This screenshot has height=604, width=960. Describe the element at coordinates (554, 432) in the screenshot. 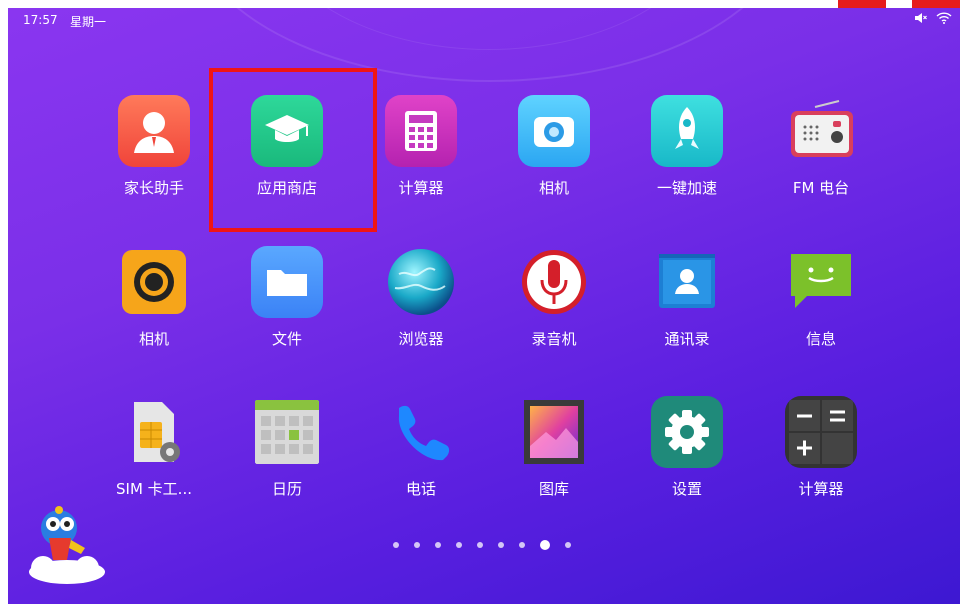

I see `gallery-icon` at that location.